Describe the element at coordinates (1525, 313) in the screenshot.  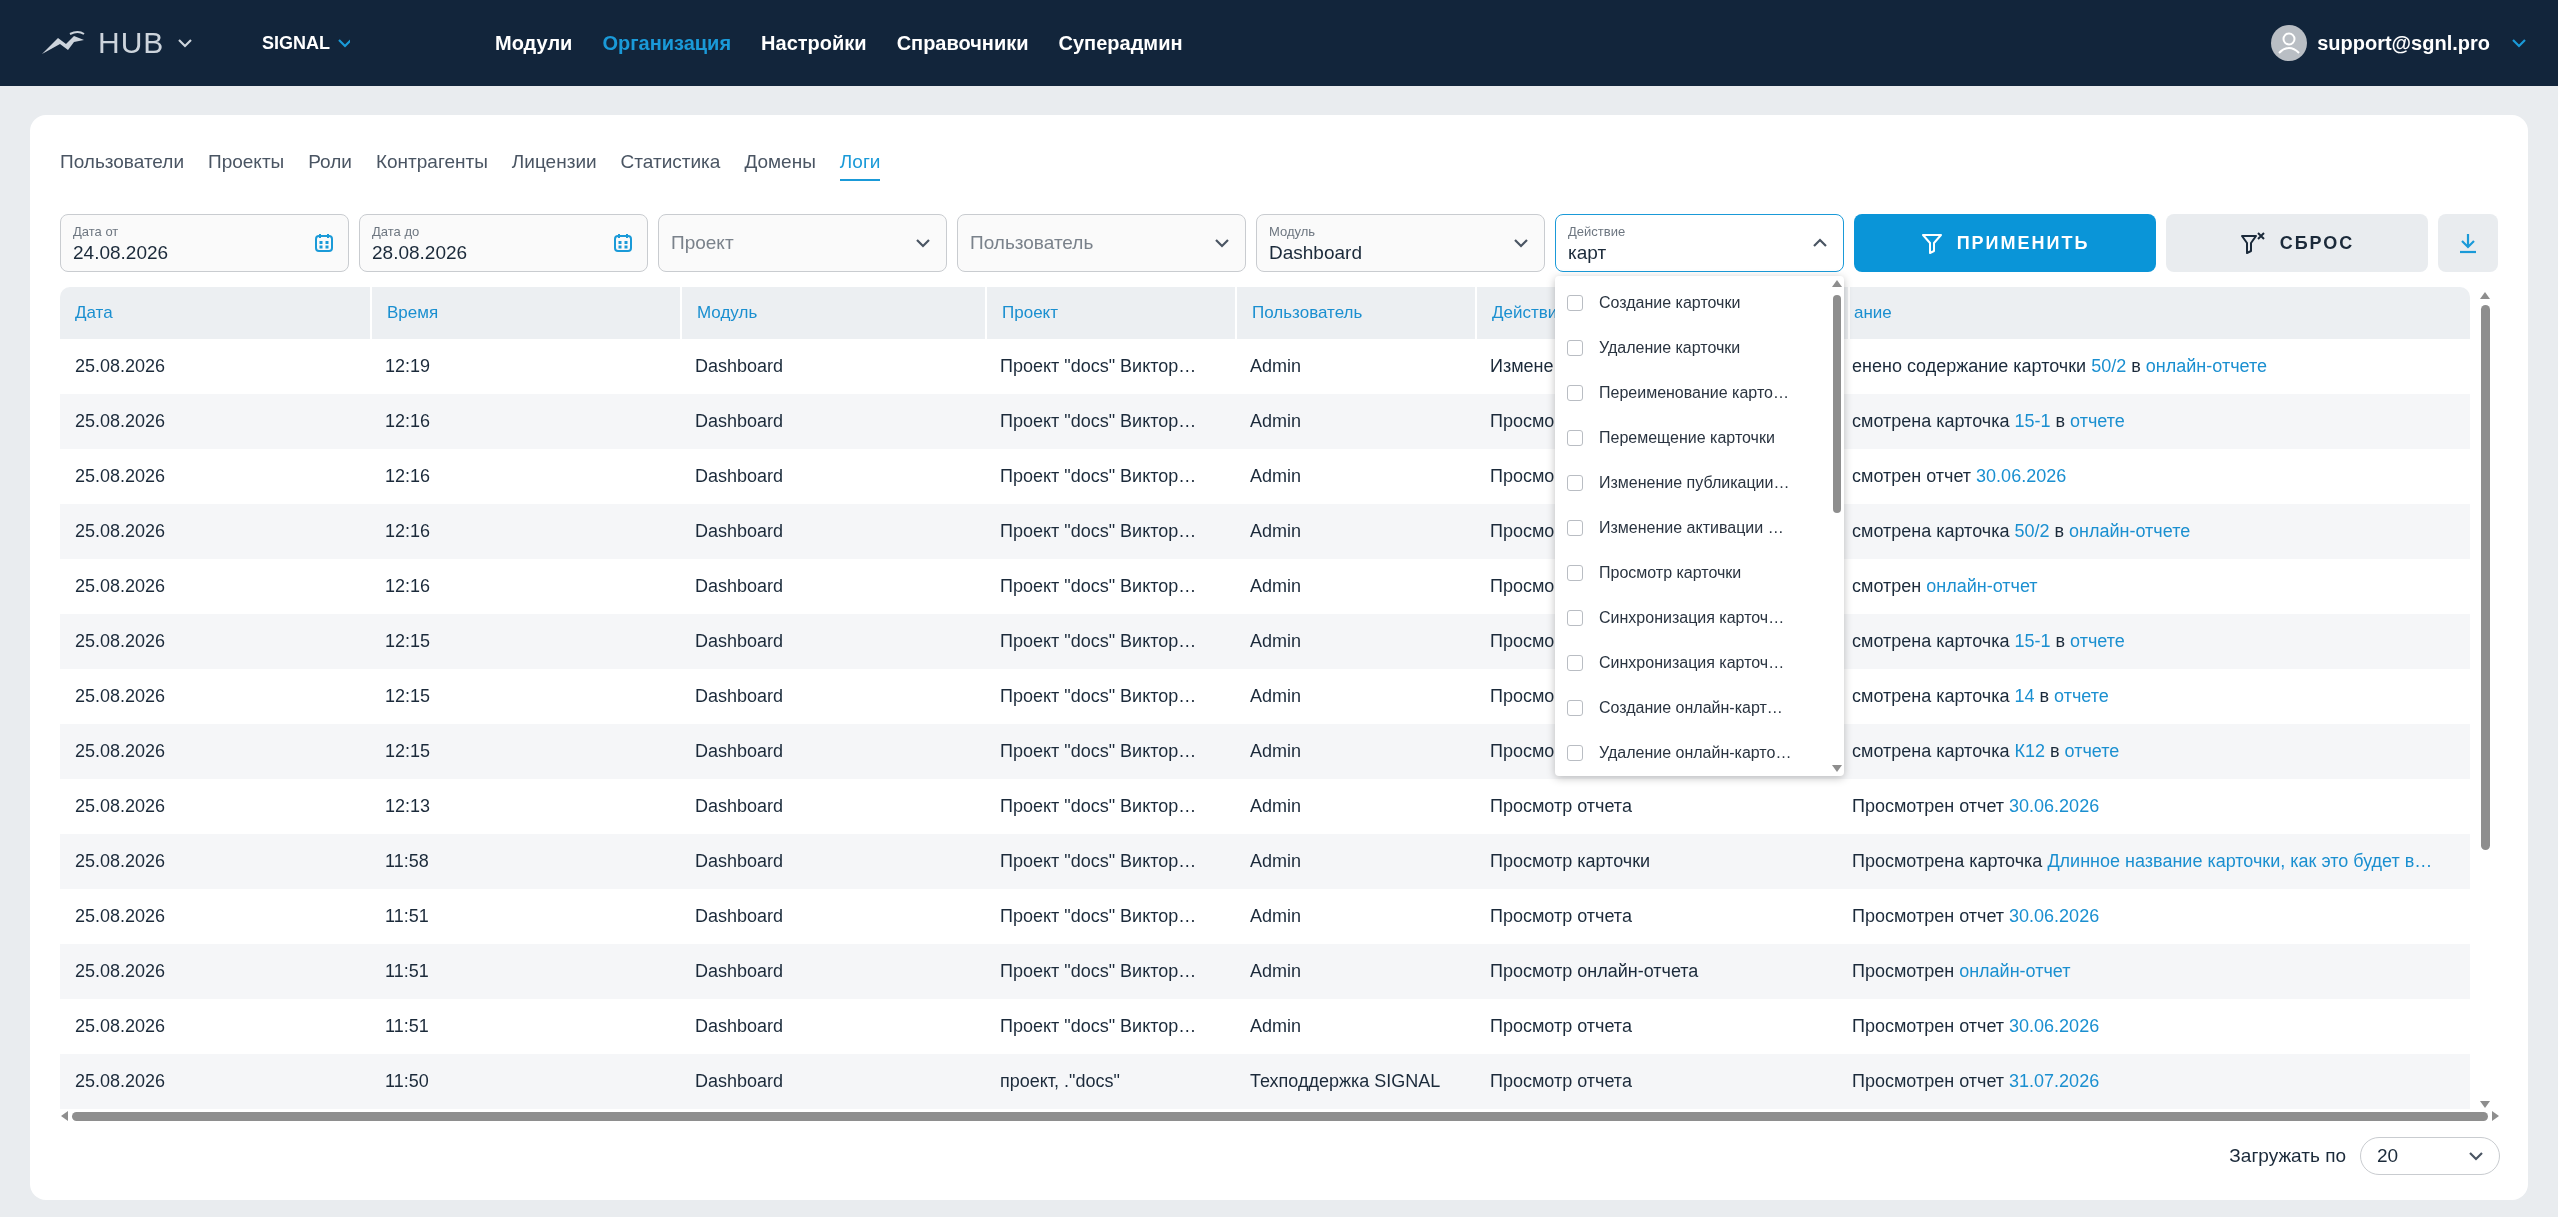
I see `column-header: Действи` at that location.